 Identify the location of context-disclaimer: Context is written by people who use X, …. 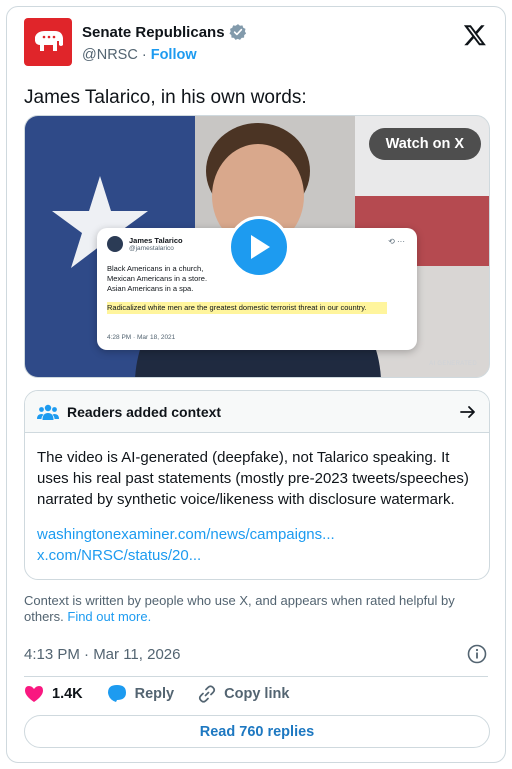
(254, 609).